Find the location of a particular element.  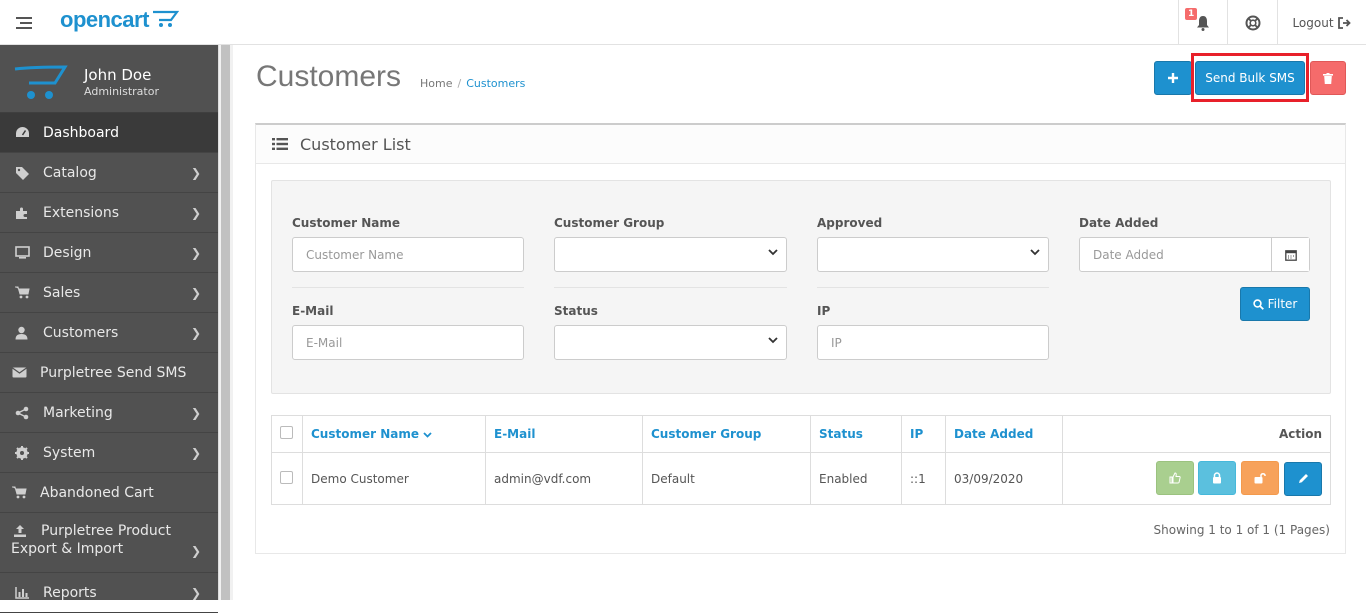

logout-label: Logout is located at coordinates (1313, 22).